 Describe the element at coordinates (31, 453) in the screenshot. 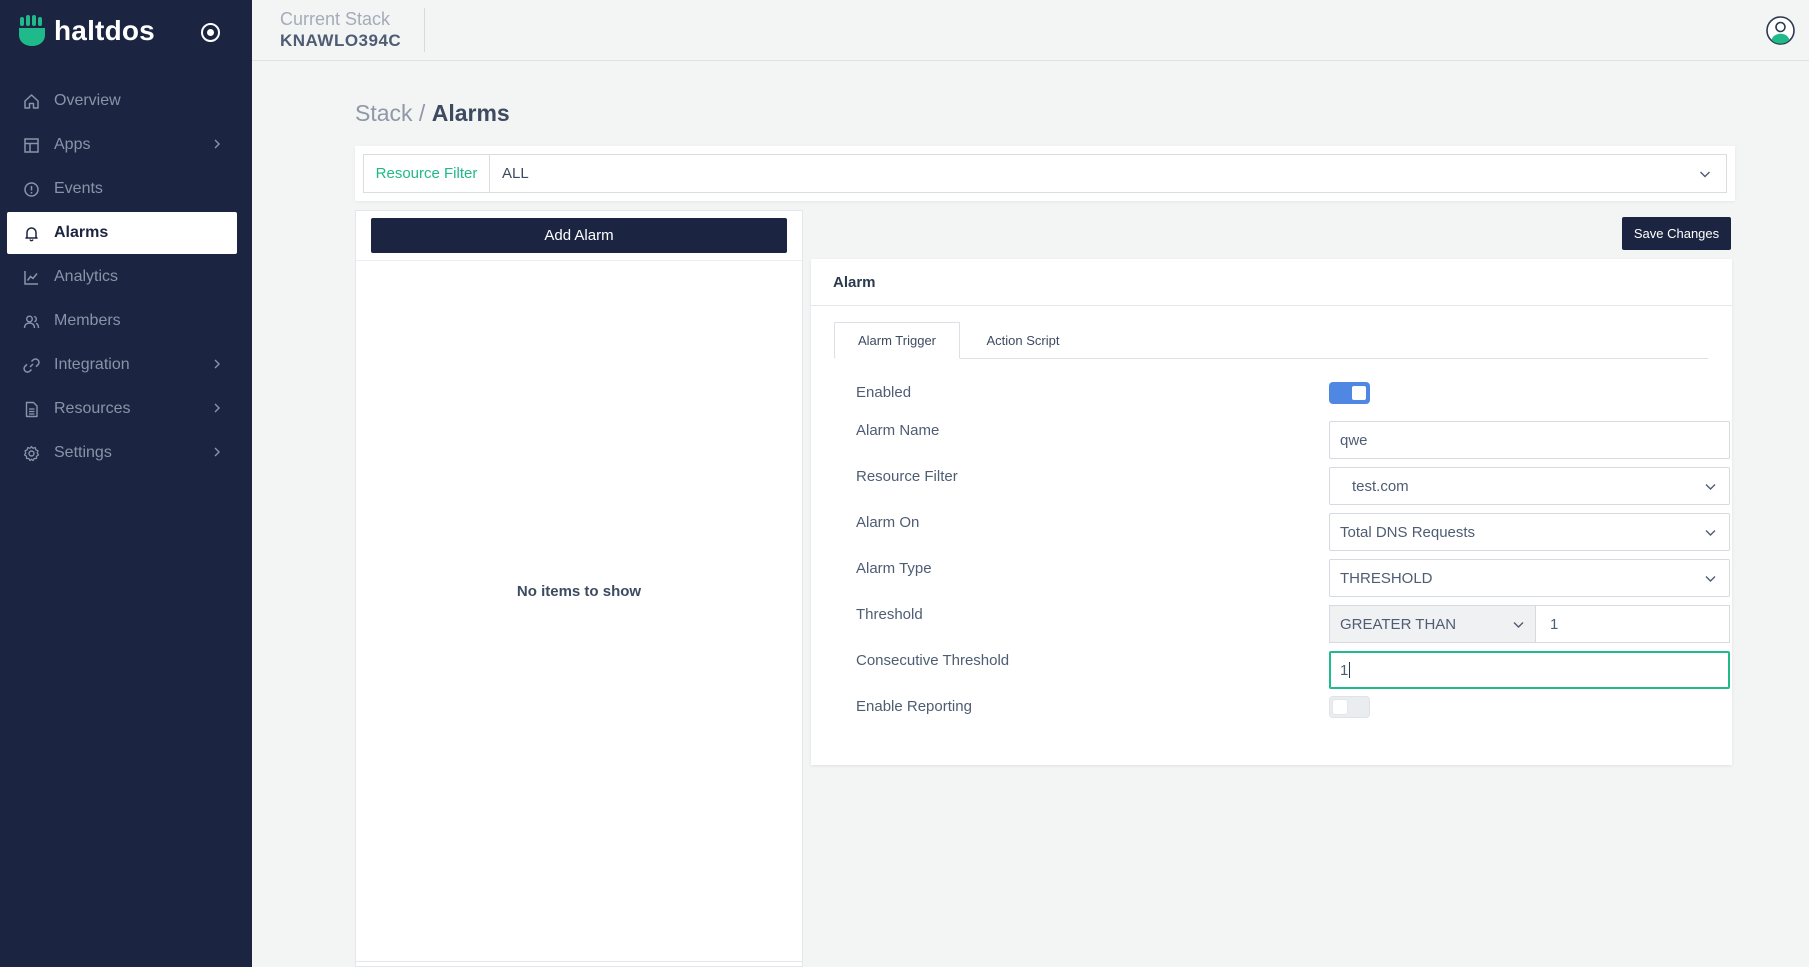

I see `gear-icon` at that location.